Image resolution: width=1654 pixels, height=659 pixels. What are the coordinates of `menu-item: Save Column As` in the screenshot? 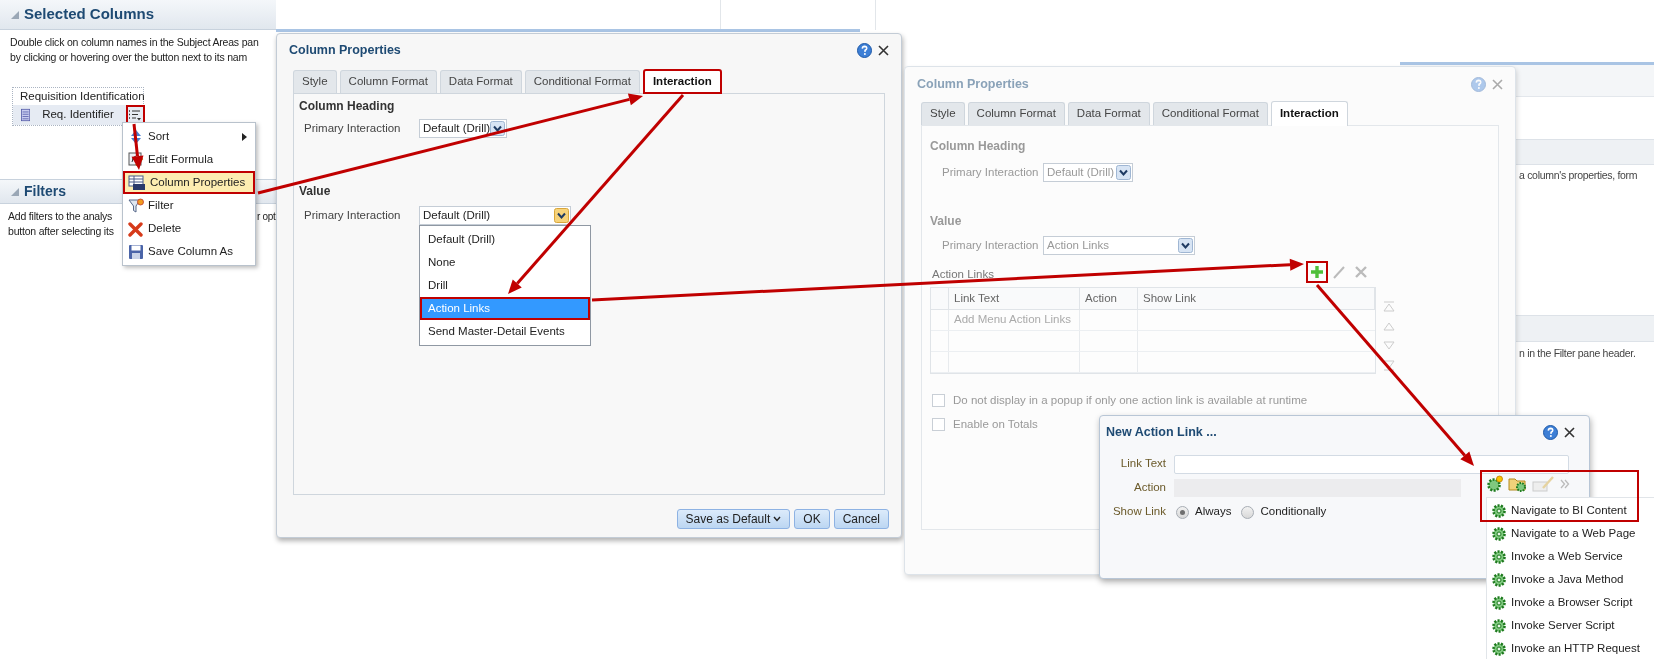 It's located at (189, 251).